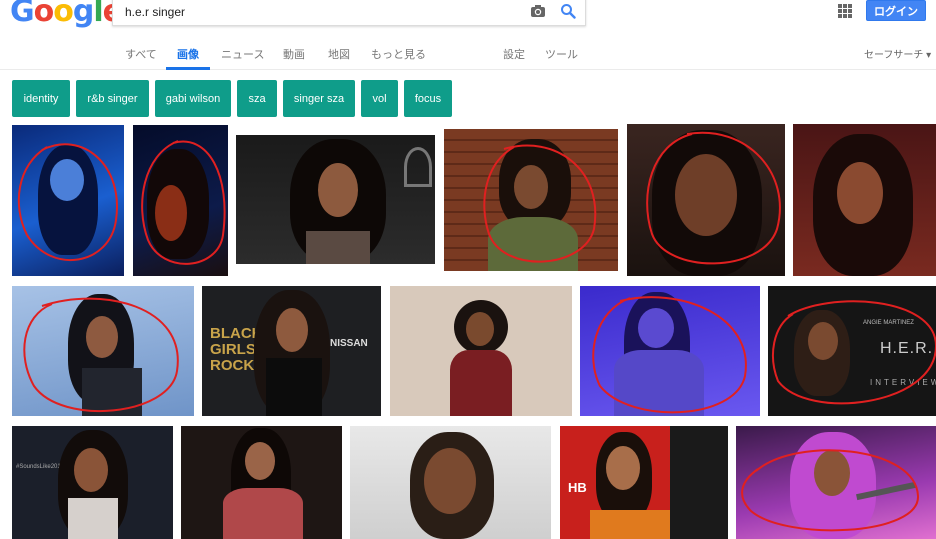  Describe the element at coordinates (319, 12) in the screenshot. I see `search-input: h.e.r singer` at that location.